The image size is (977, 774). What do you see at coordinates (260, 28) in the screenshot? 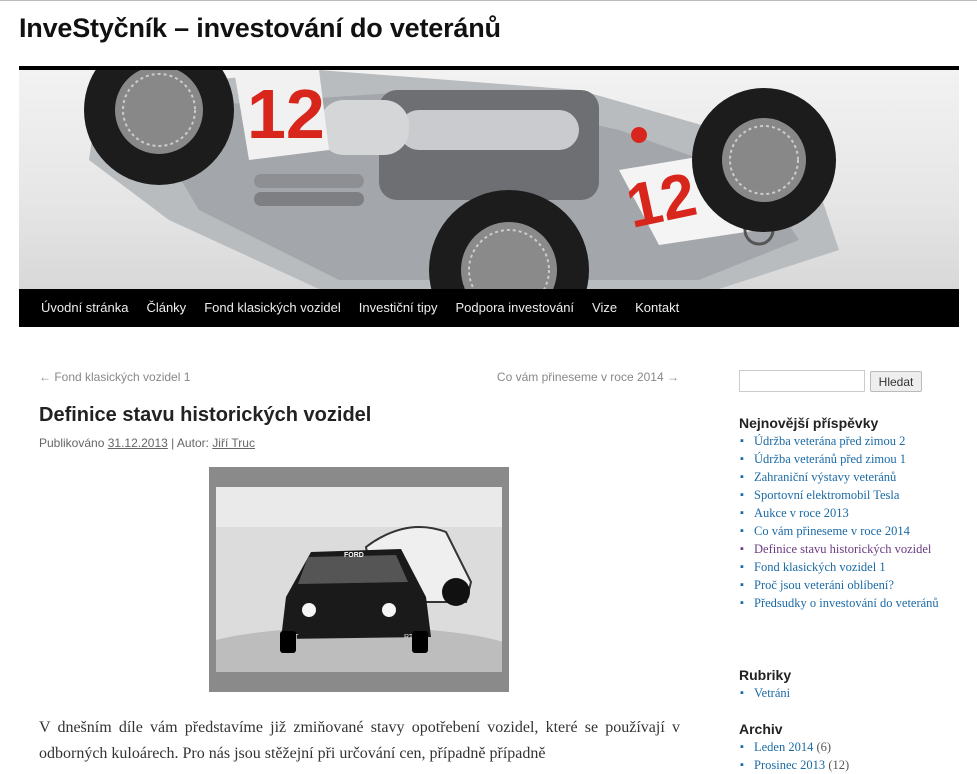
I see `site-title: InveStyčník – investování do veteránů` at bounding box center [260, 28].